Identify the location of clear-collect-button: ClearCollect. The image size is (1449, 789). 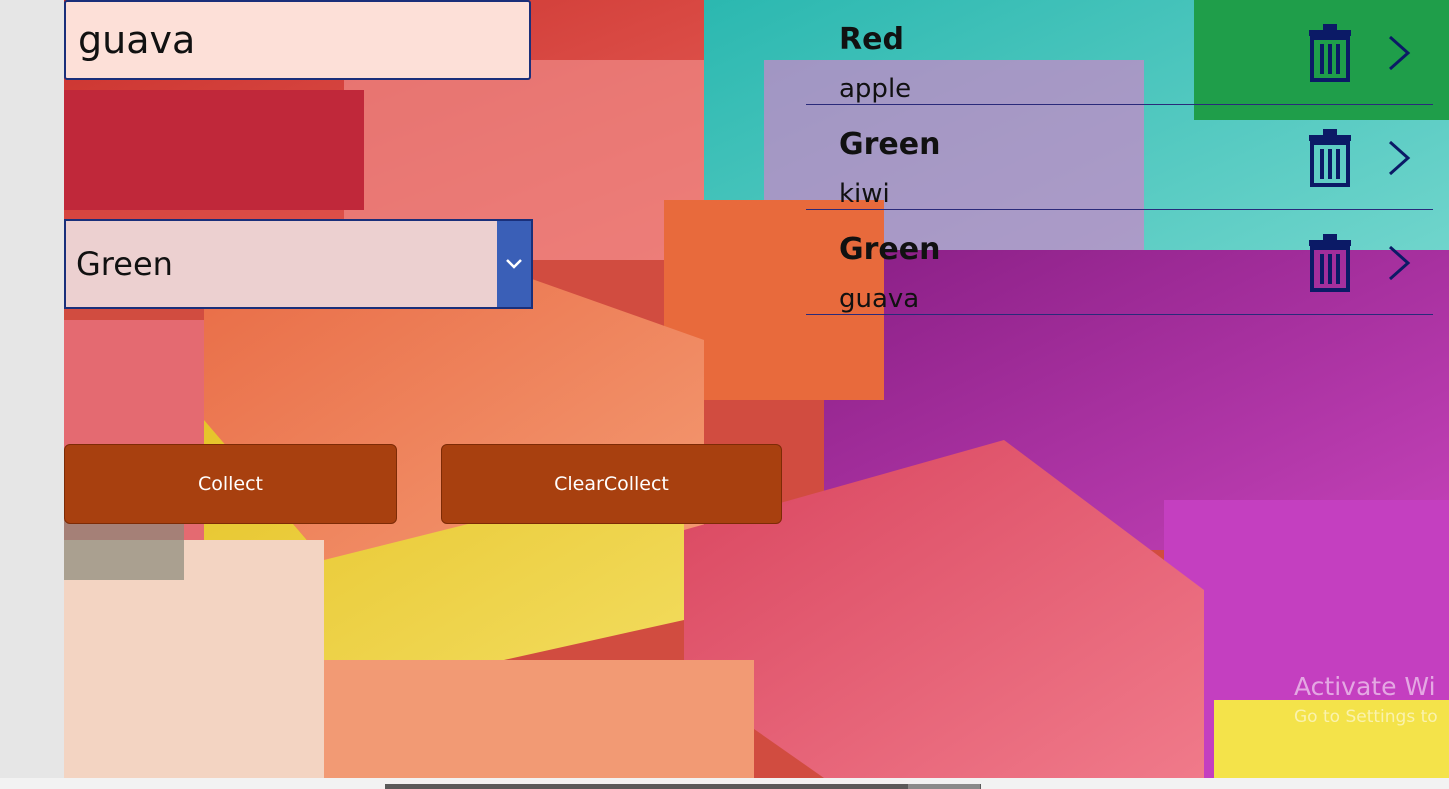
(611, 484).